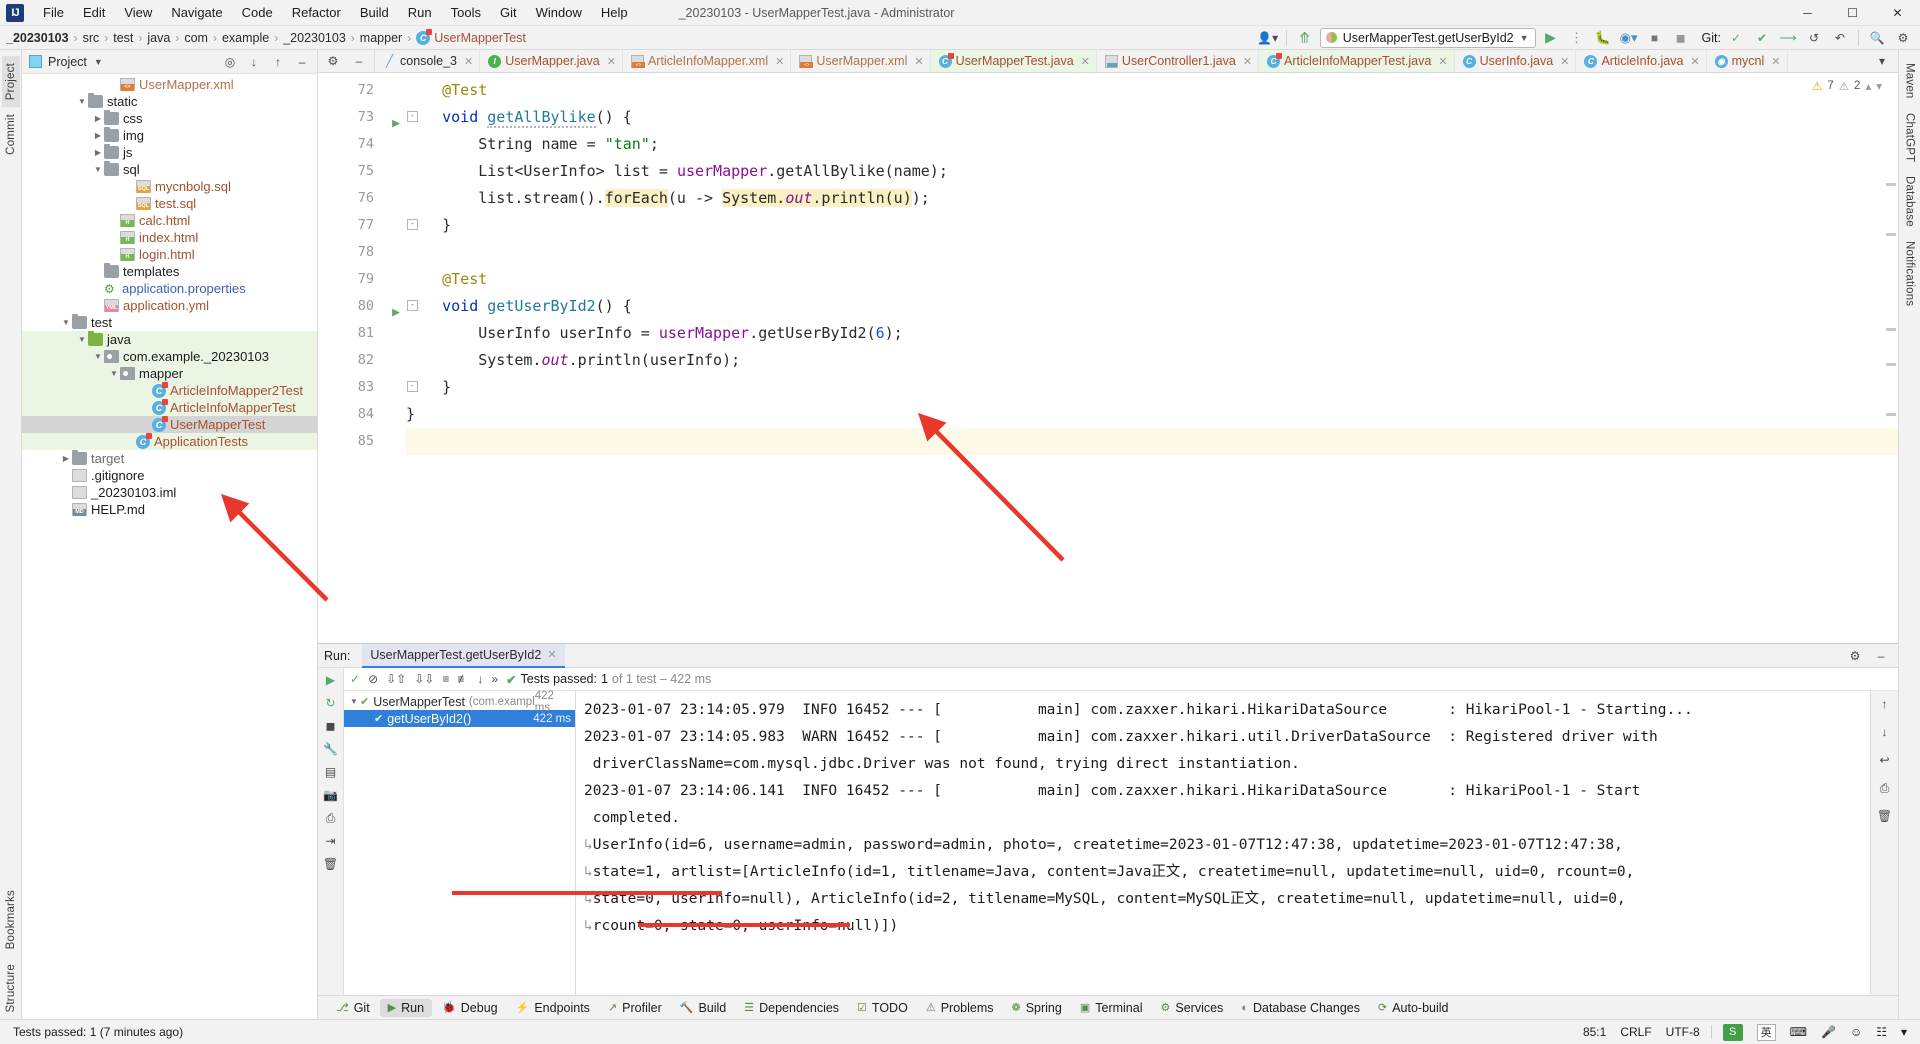  What do you see at coordinates (349, 171) in the screenshot?
I see `line-number: 75` at bounding box center [349, 171].